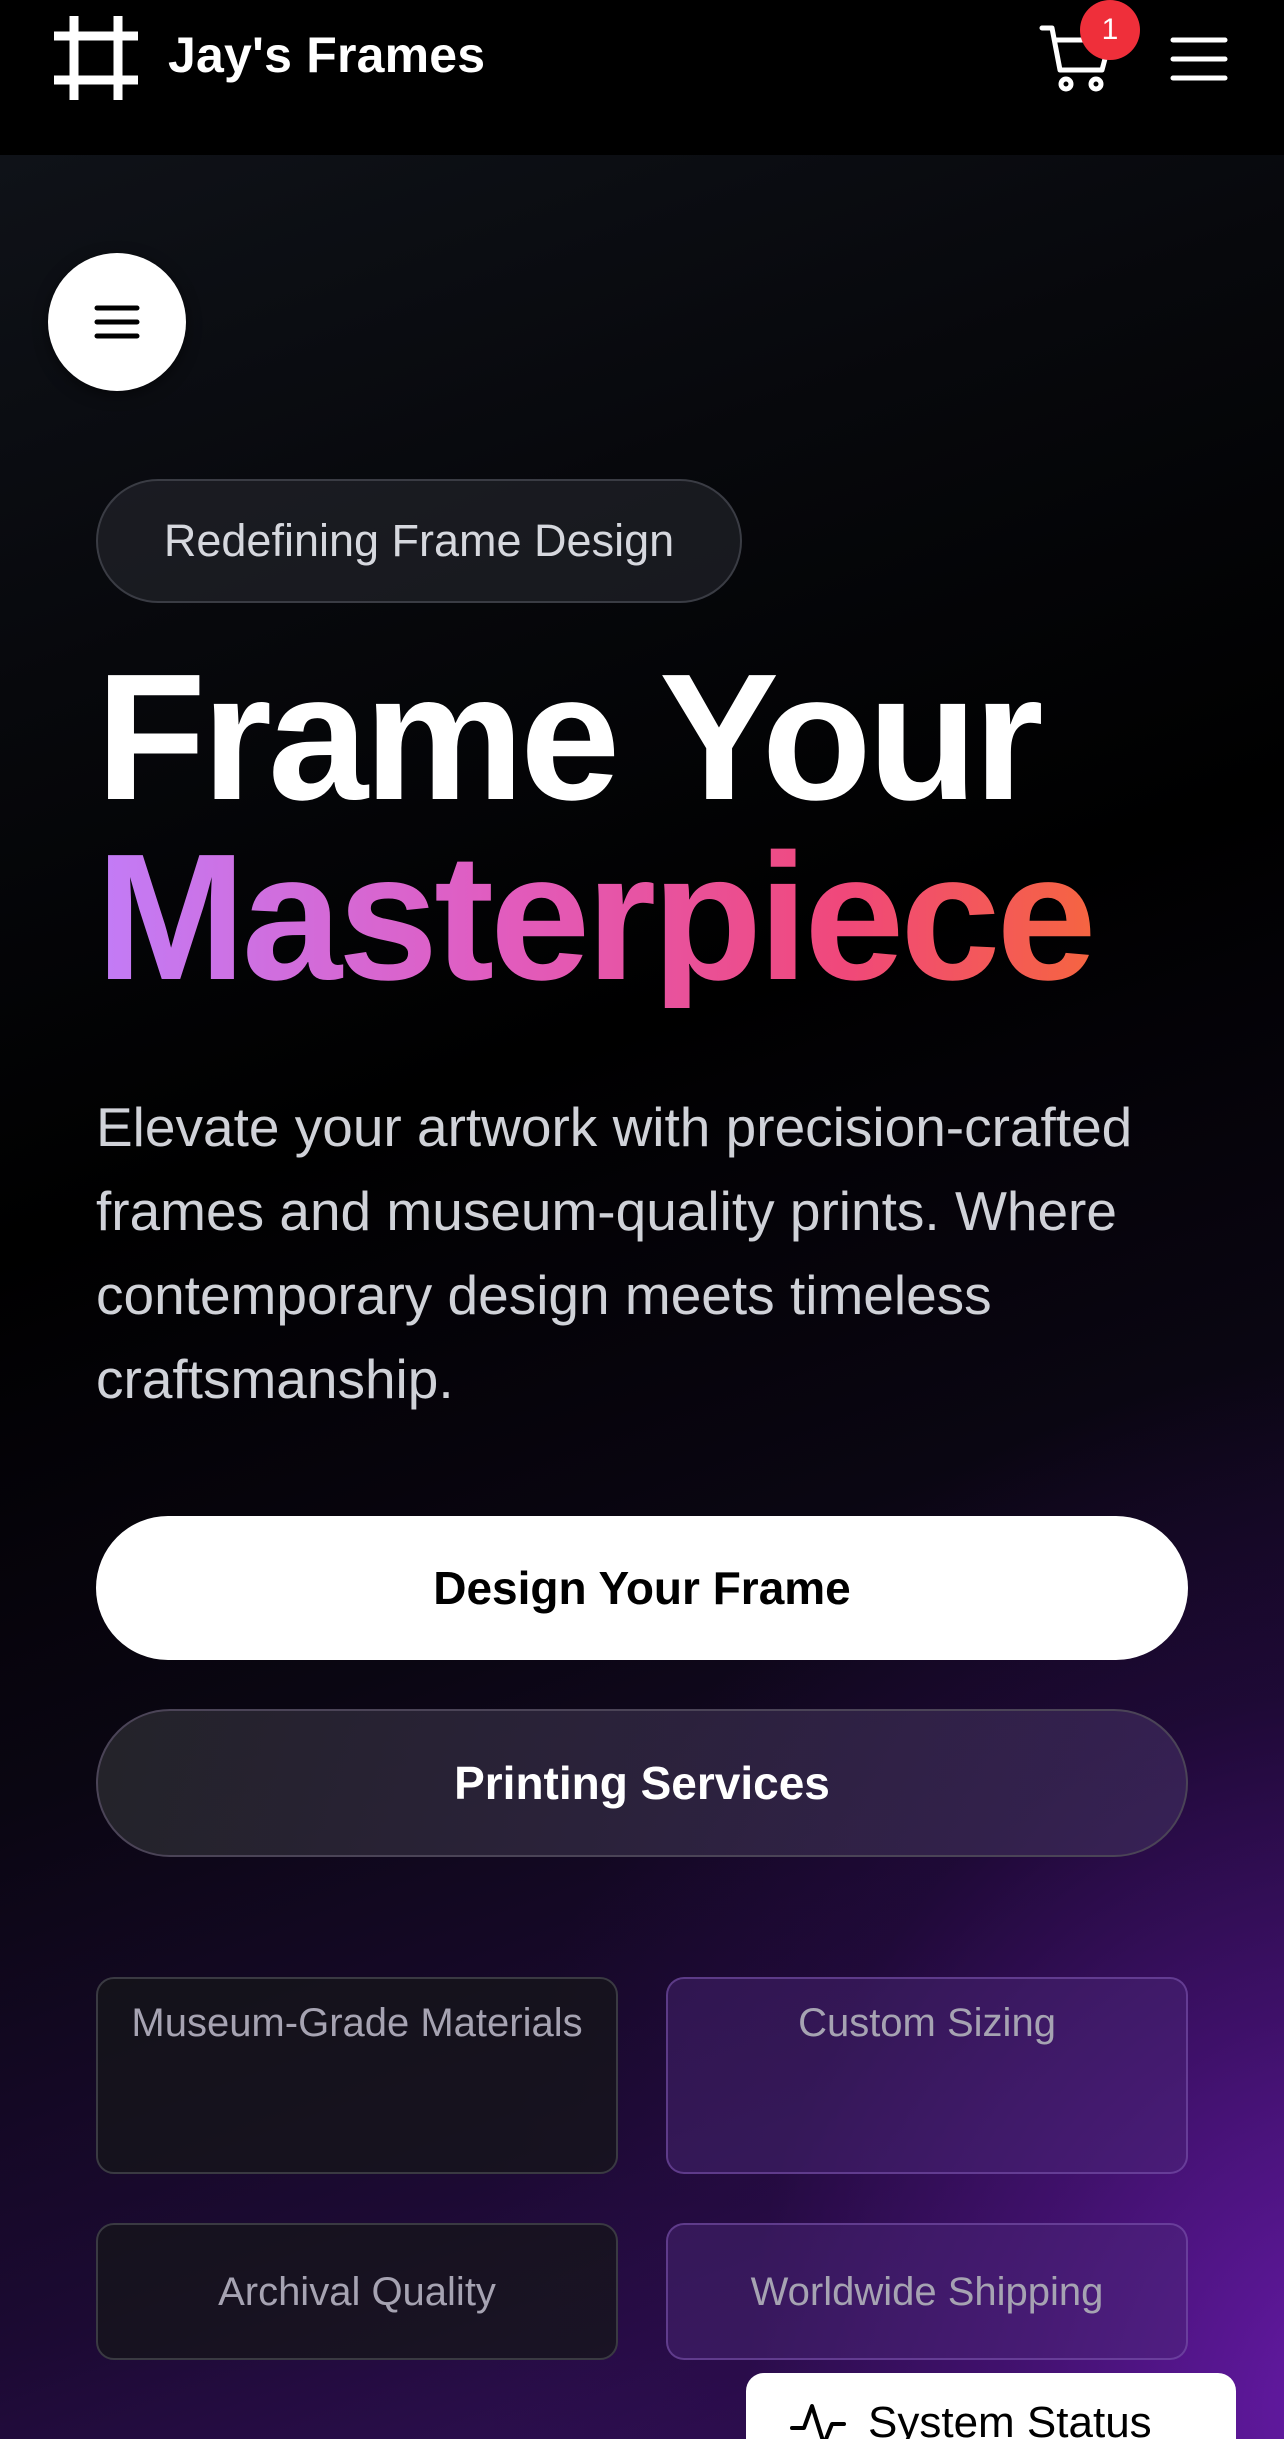  What do you see at coordinates (642, 77) in the screenshot?
I see `top-navbar: Jay's Frames 1` at bounding box center [642, 77].